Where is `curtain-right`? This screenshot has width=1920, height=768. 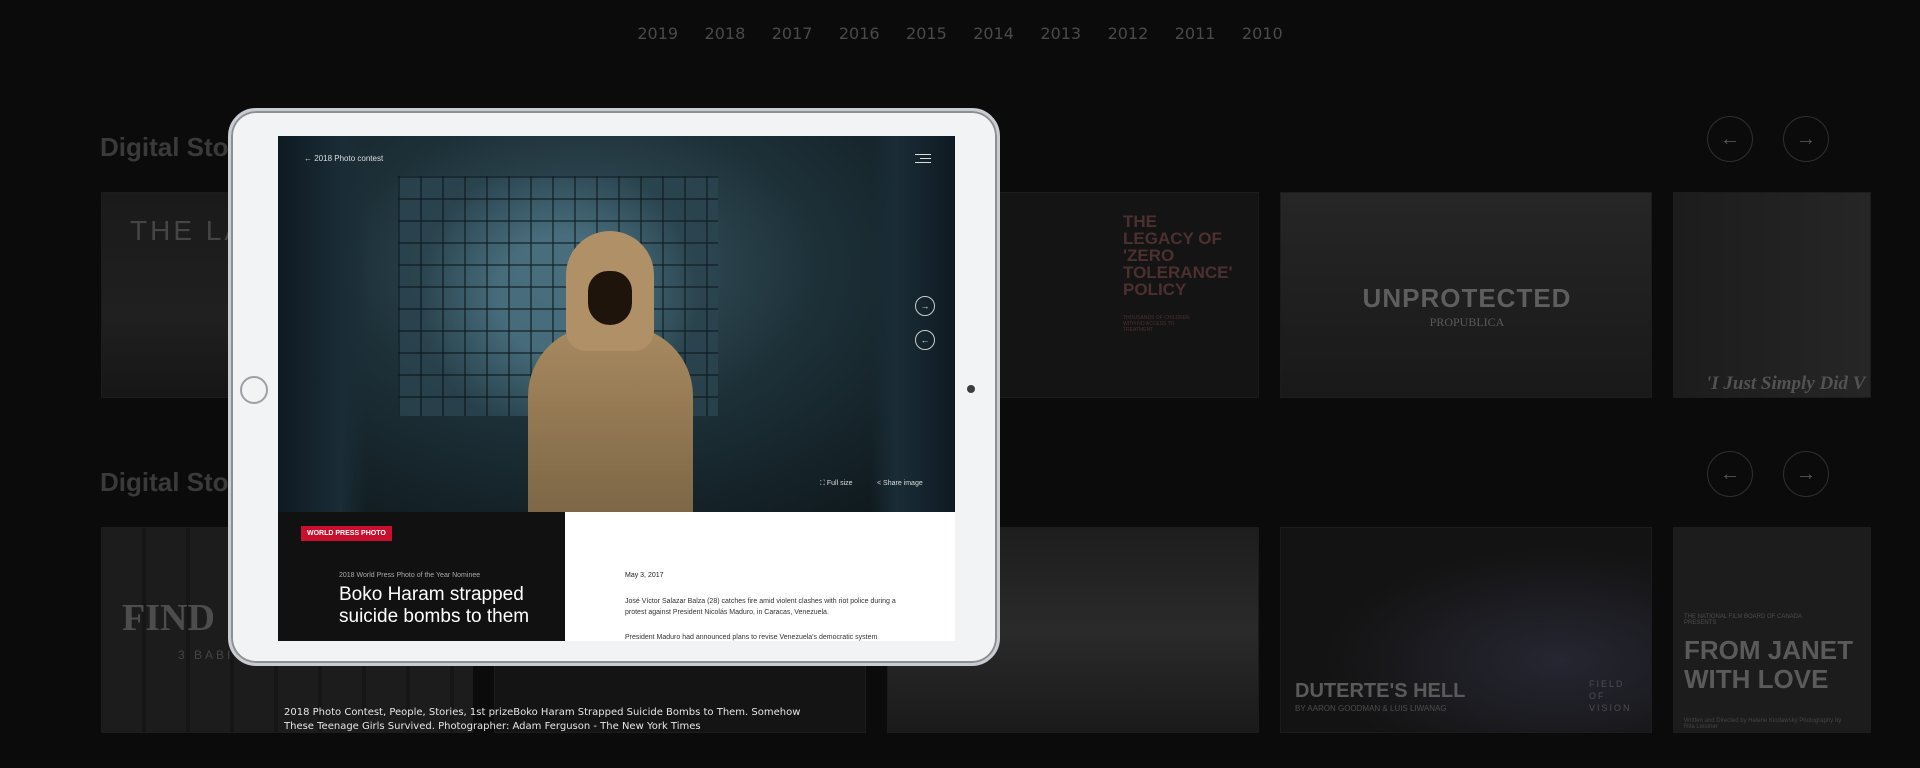
curtain-right is located at coordinates (912, 324).